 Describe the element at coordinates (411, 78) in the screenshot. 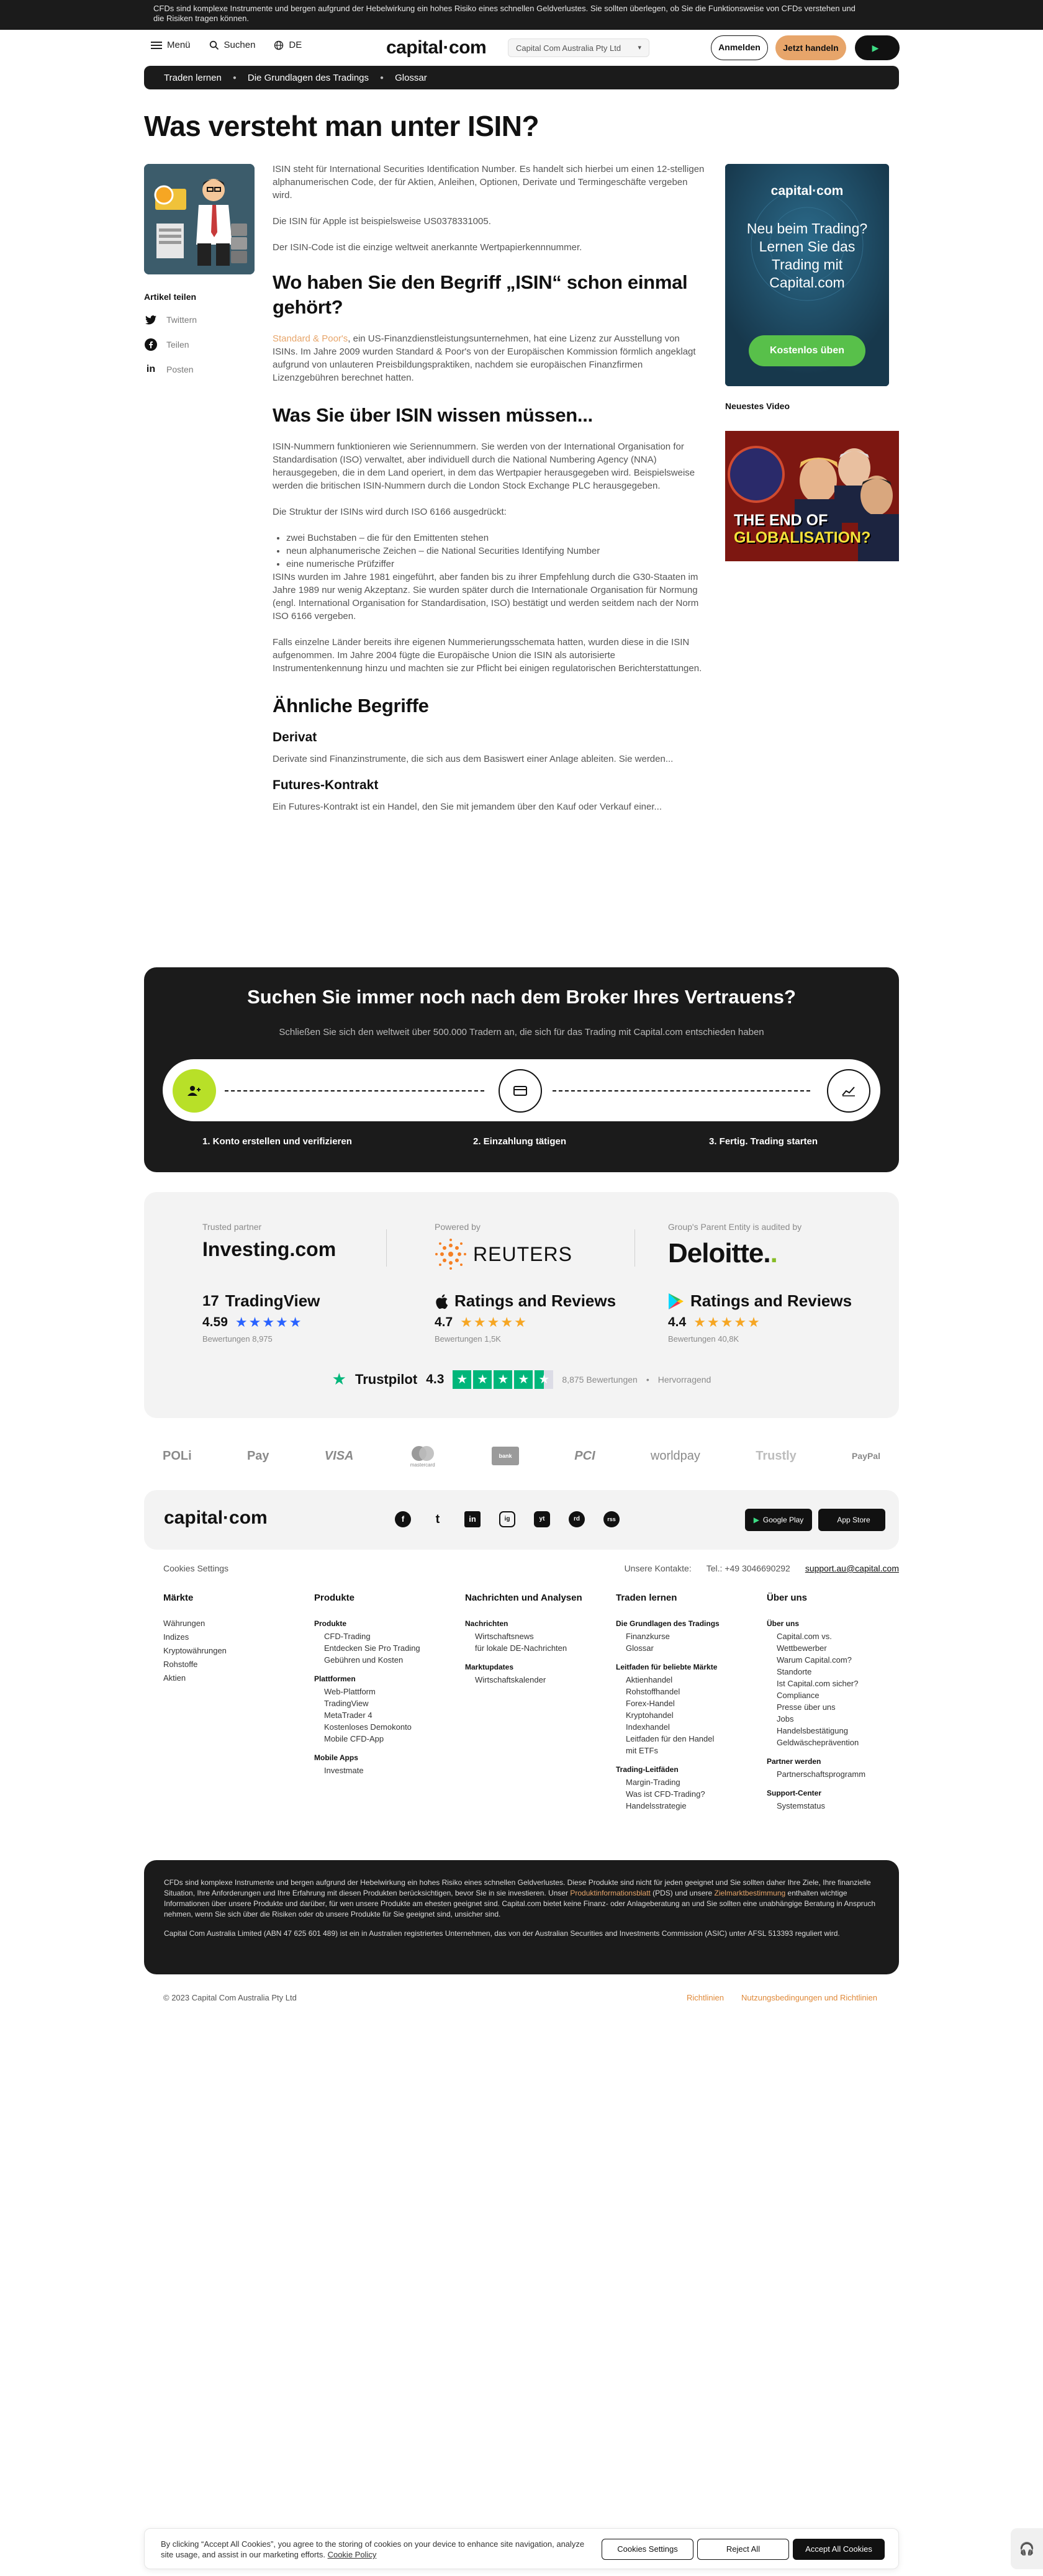

I see `breadcrumb-item-glossary: Glossar` at that location.